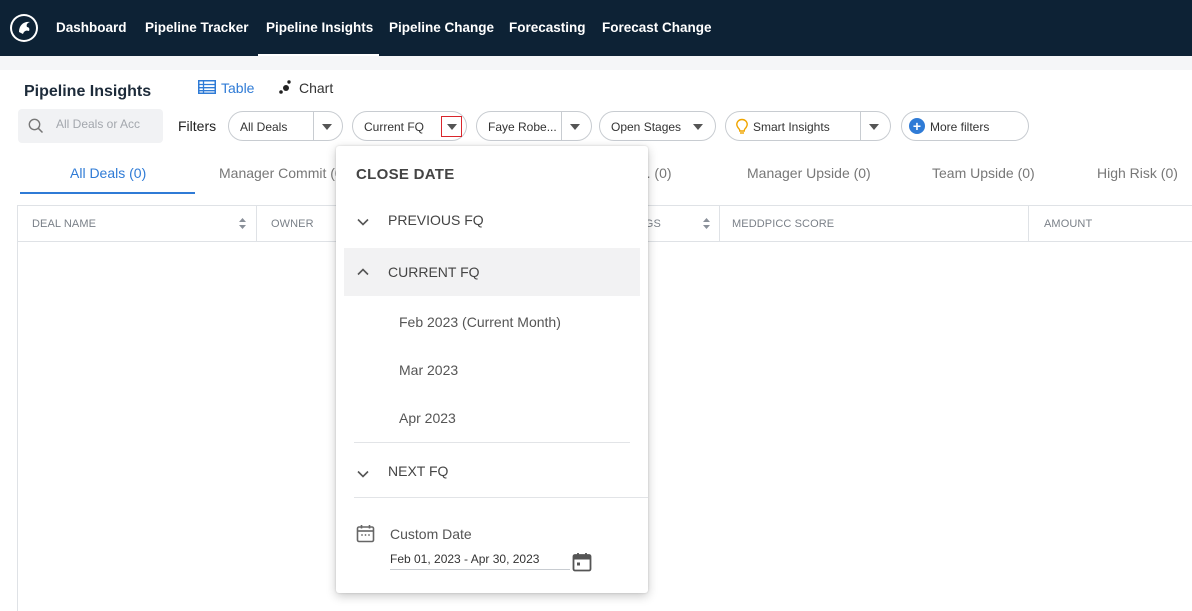 This screenshot has width=1192, height=611. Describe the element at coordinates (809, 173) in the screenshot. I see `tab-manager-upside: Manager Upside (0)` at that location.